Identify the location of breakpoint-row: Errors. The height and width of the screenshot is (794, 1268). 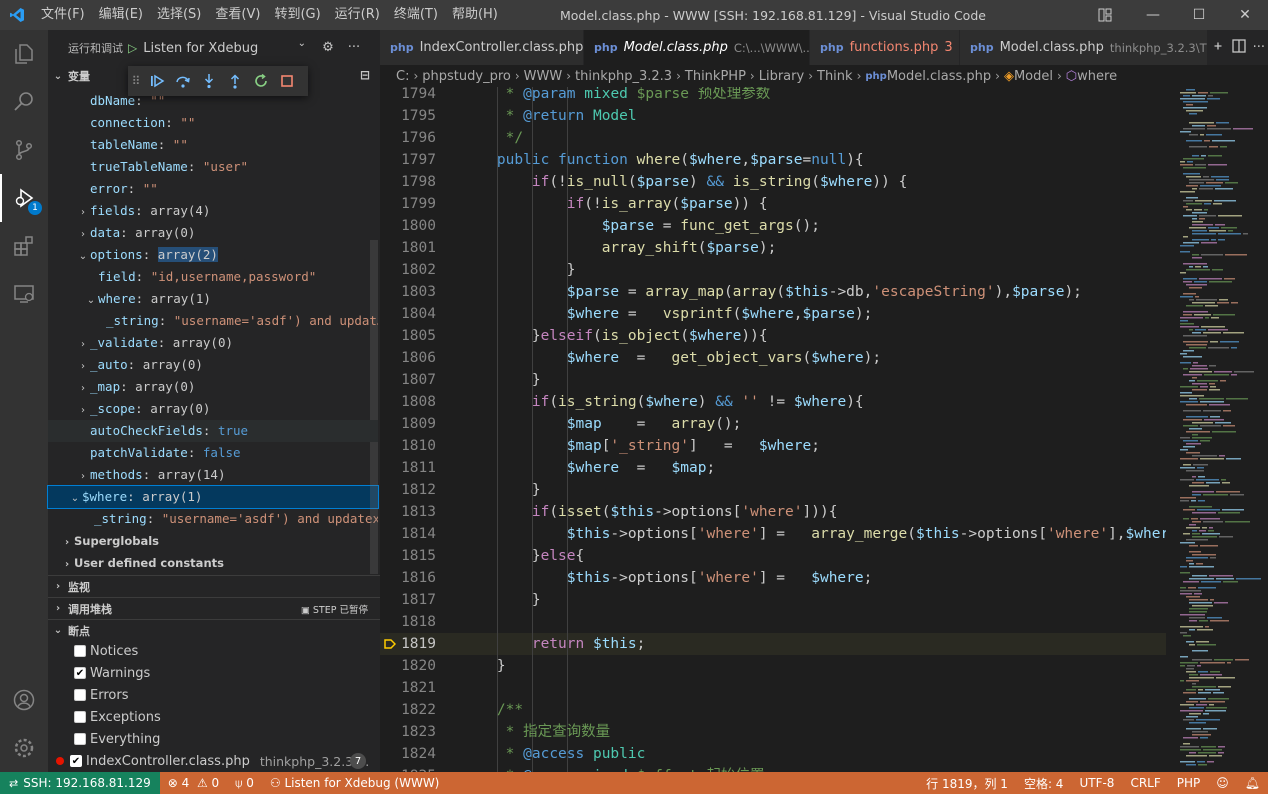
(213, 695).